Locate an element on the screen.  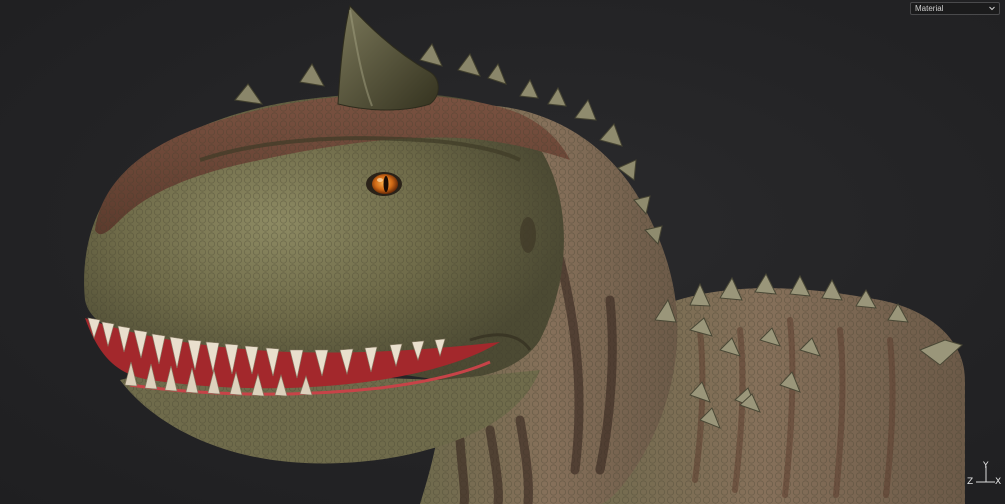
axis-y-label: Y is located at coordinates (986, 466).